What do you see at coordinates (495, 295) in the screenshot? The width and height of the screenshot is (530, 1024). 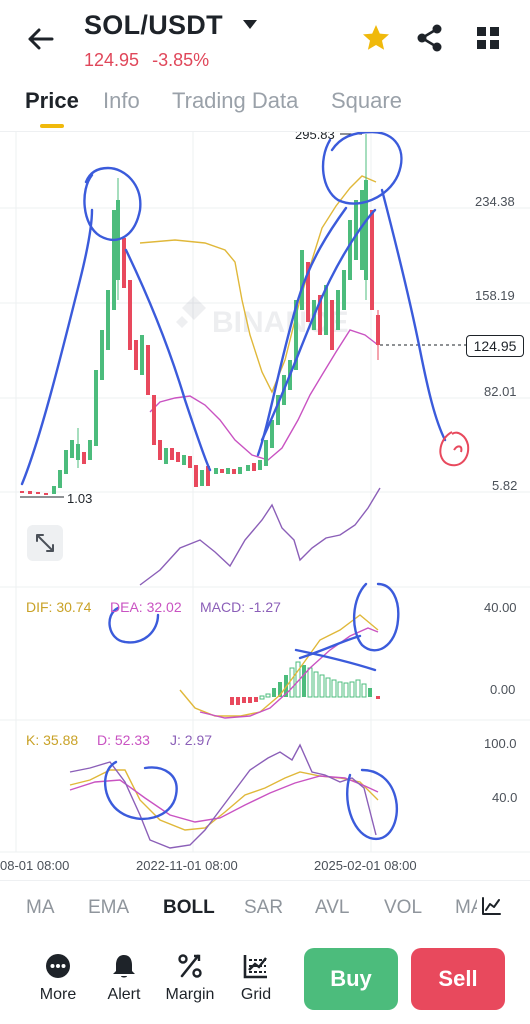 I see `price-axis-label-2: 158.19` at bounding box center [495, 295].